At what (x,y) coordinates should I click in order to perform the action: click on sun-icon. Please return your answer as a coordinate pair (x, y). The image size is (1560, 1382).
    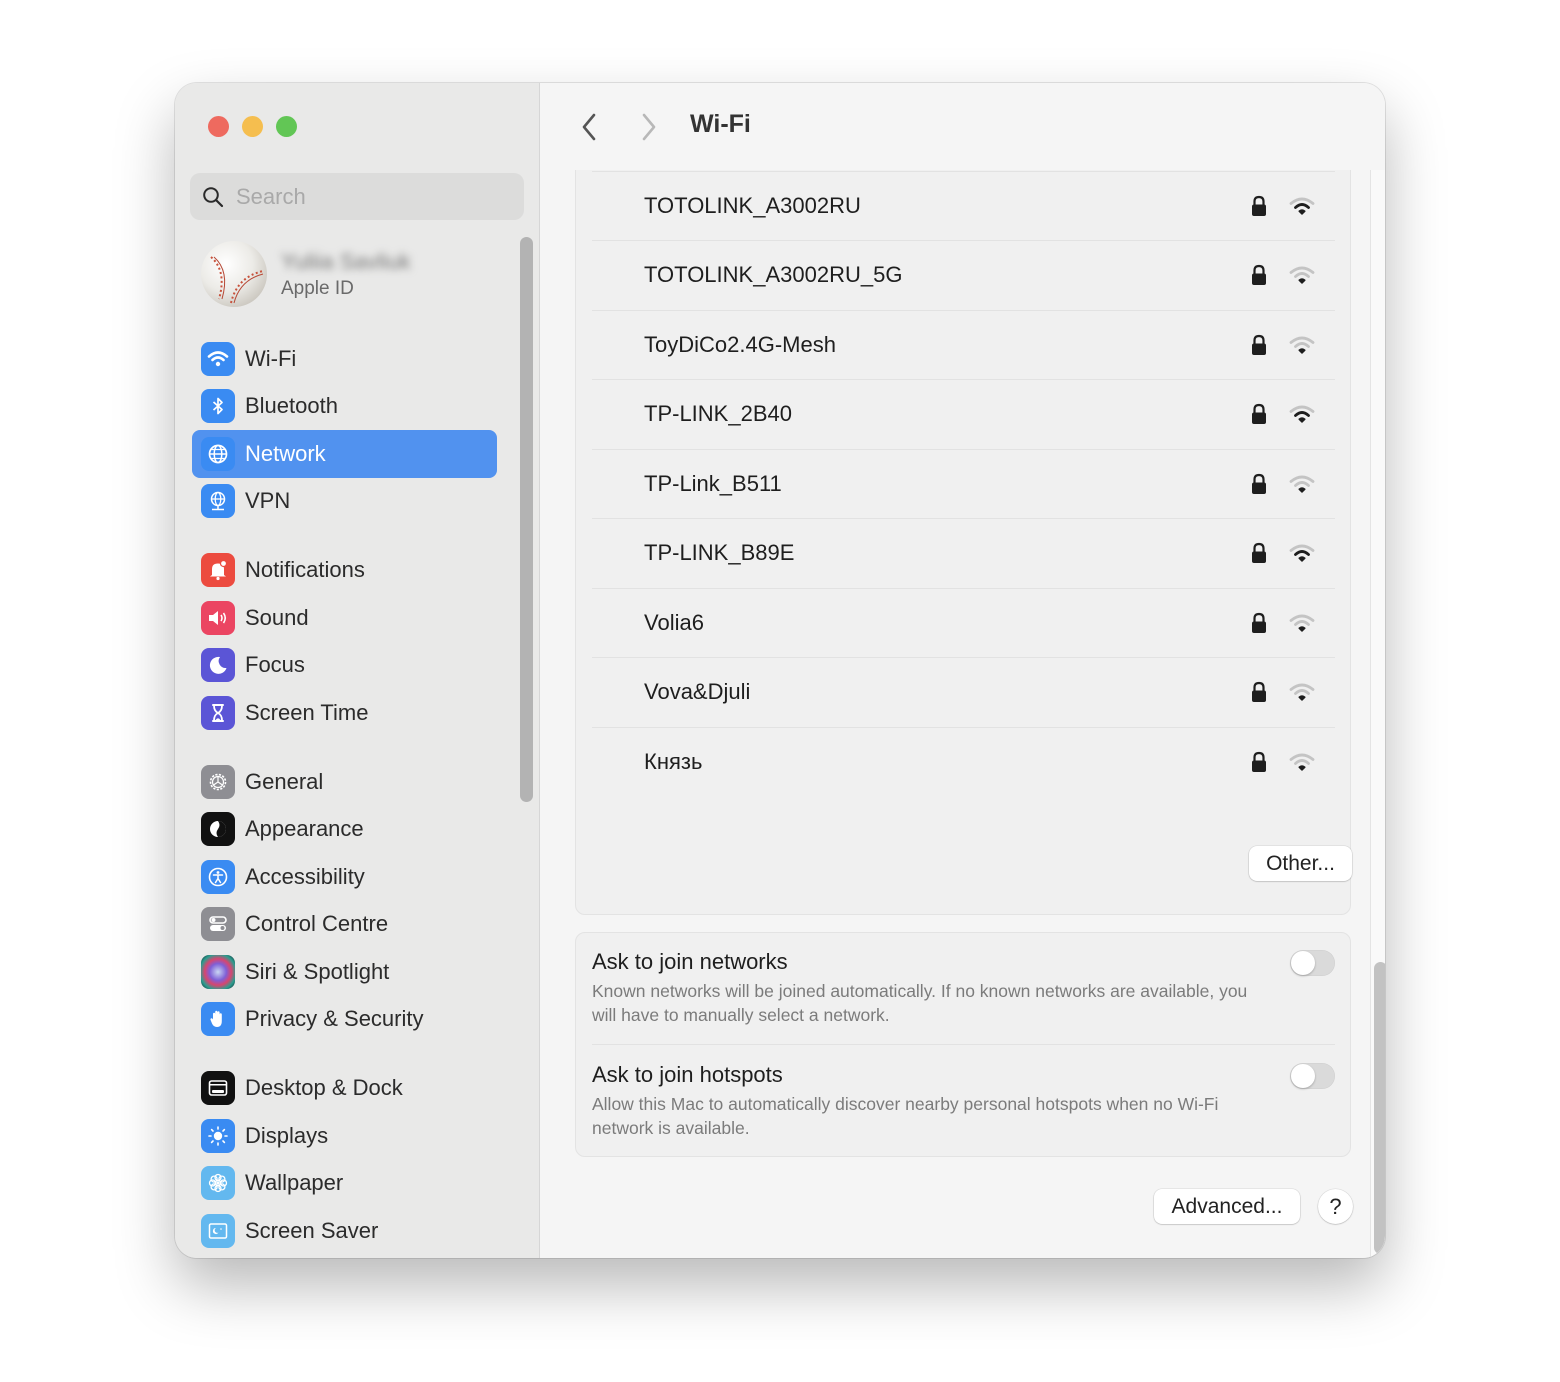
    Looking at the image, I should click on (218, 1135).